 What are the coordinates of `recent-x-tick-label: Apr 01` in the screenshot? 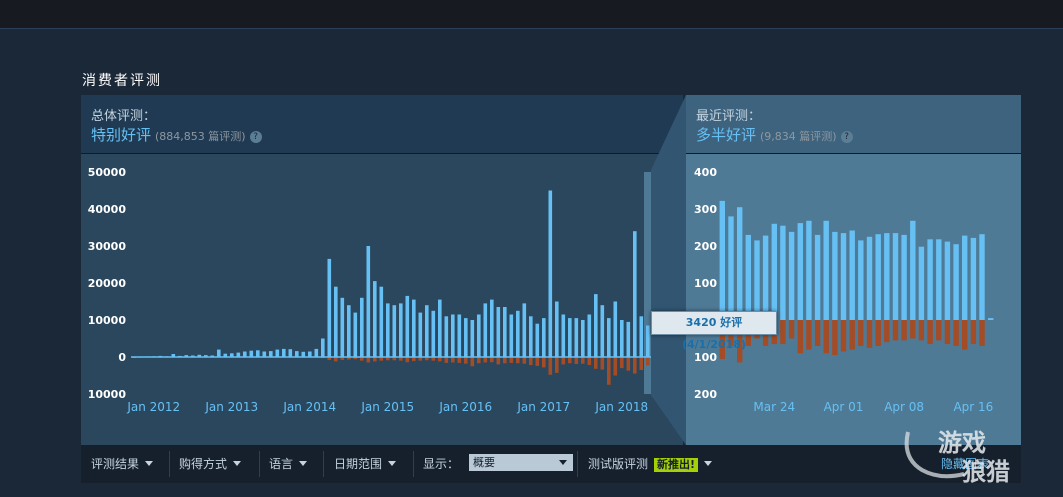 It's located at (844, 407).